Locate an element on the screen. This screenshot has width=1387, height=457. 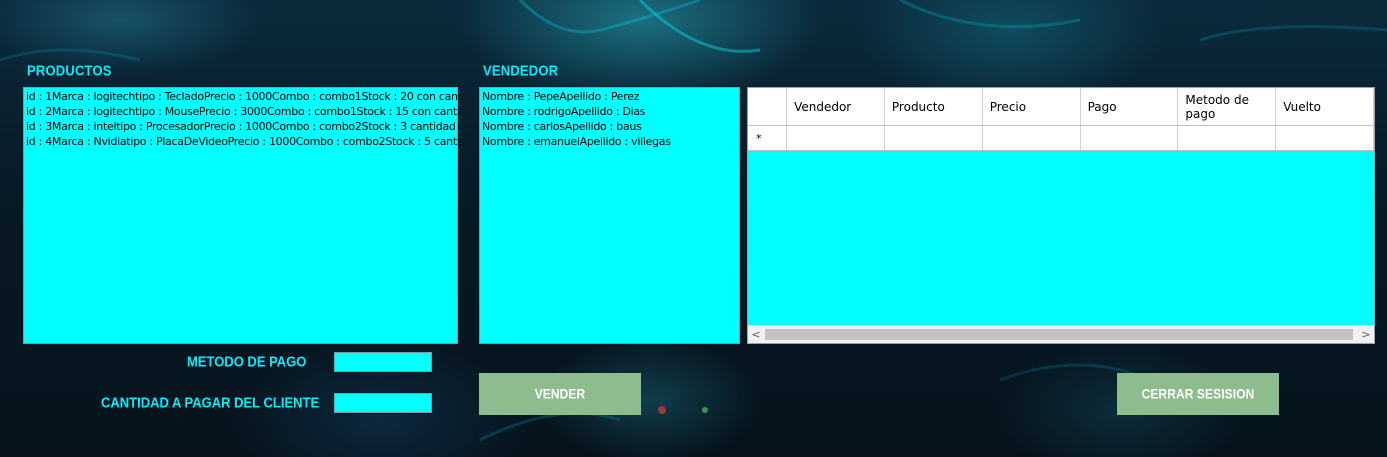
metodo-de-pago-label: METODO DE PAGO is located at coordinates (247, 361).